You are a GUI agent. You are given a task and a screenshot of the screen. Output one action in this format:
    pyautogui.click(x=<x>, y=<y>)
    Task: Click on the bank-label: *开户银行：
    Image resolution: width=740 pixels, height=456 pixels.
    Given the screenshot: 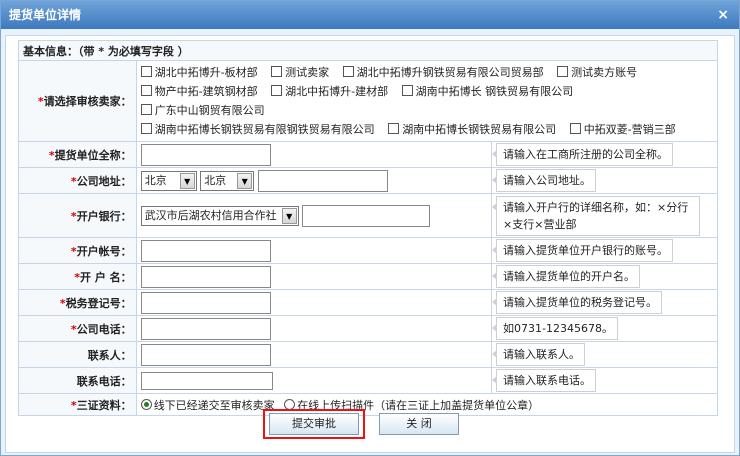 What is the action you would take?
    pyautogui.click(x=77, y=215)
    